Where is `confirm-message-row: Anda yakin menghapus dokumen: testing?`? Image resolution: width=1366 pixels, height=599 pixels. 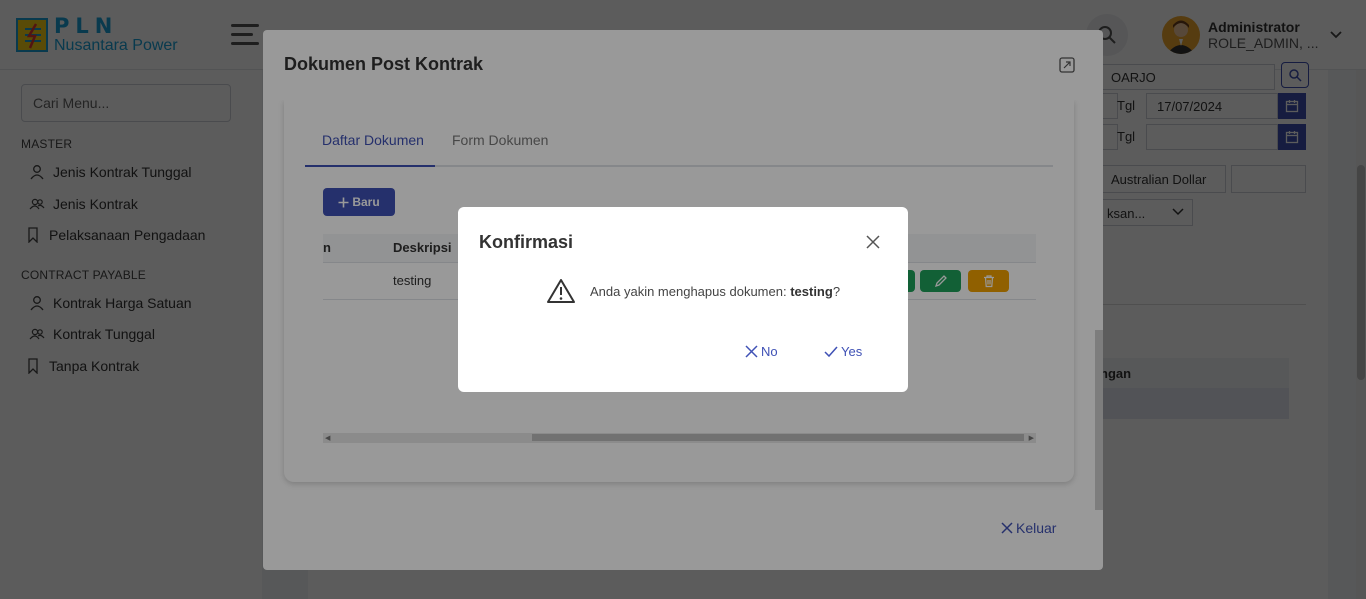
confirm-message-row: Anda yakin menghapus dokumen: testing? is located at coordinates (693, 291).